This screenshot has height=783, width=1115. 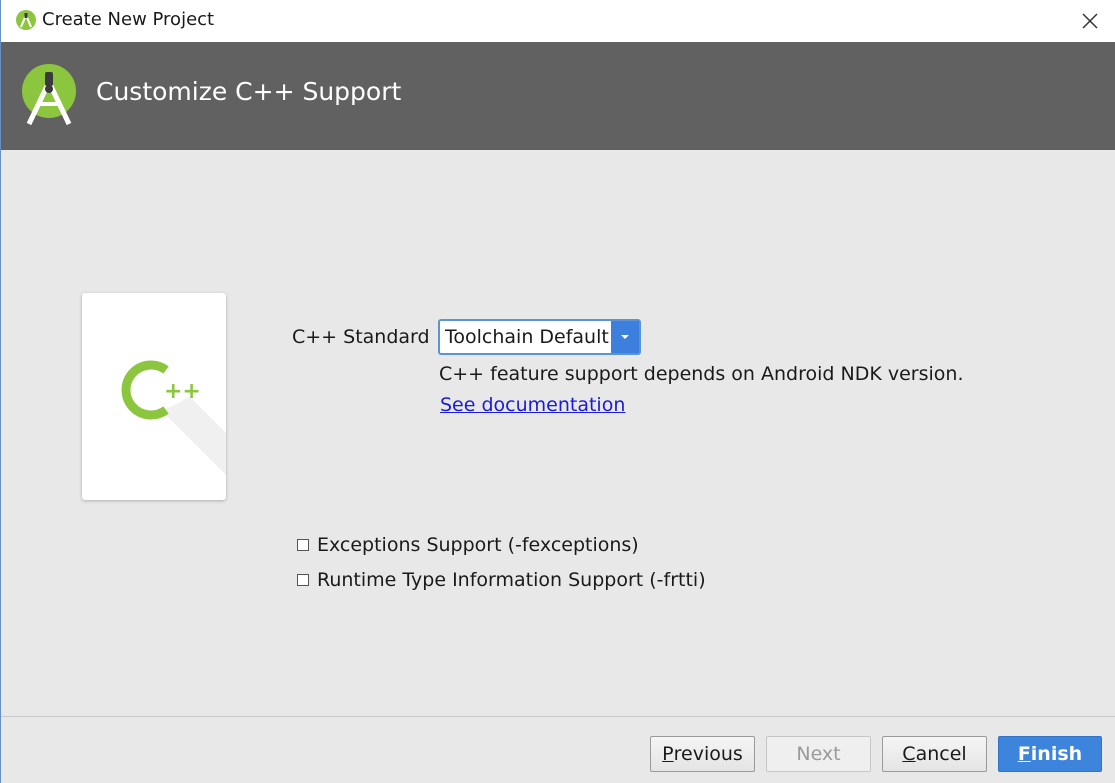 I want to click on cpp-standard-label: C++ Standard, so click(x=361, y=337).